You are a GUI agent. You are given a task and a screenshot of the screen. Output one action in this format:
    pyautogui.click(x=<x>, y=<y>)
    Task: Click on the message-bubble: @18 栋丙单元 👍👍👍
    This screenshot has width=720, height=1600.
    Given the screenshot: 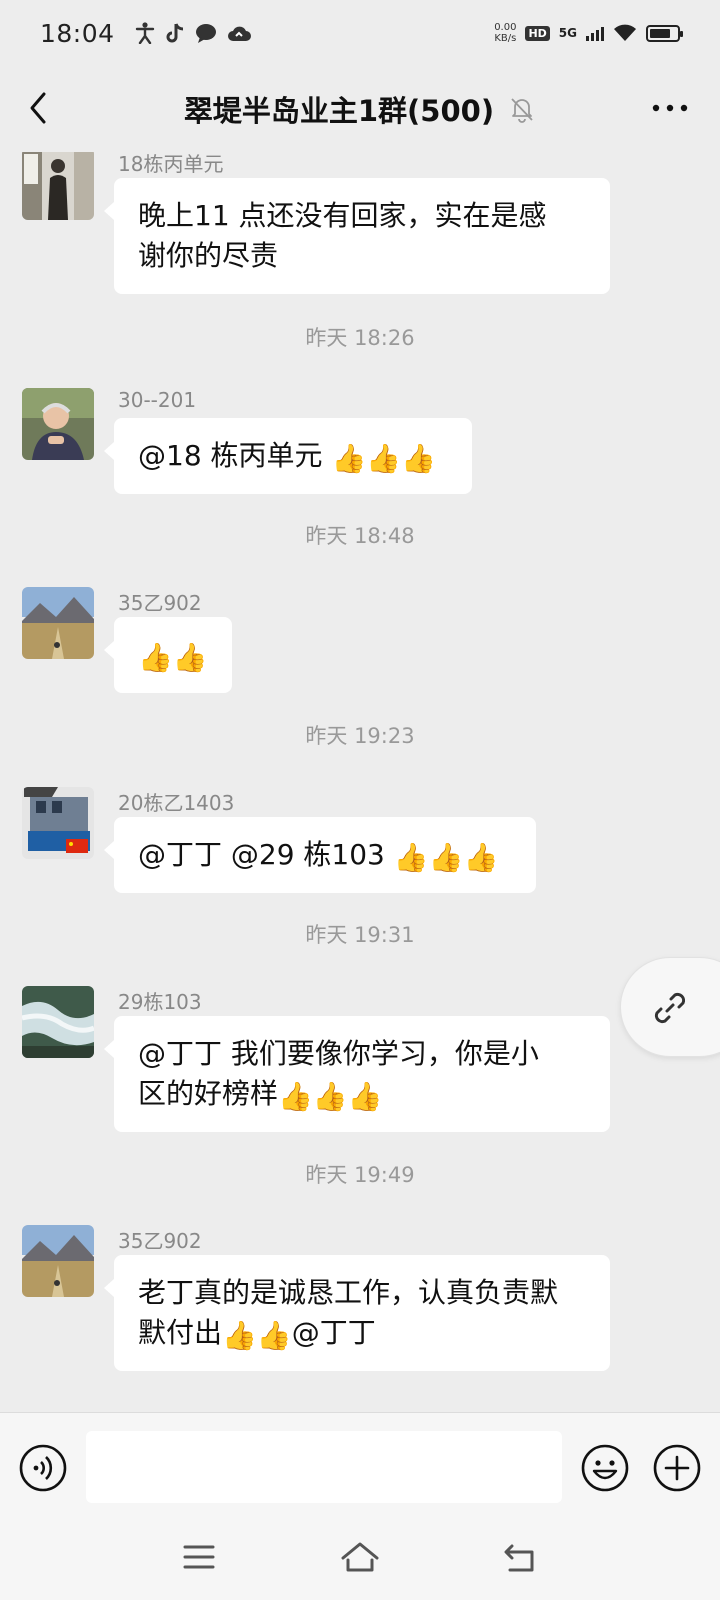 What is the action you would take?
    pyautogui.click(x=288, y=456)
    